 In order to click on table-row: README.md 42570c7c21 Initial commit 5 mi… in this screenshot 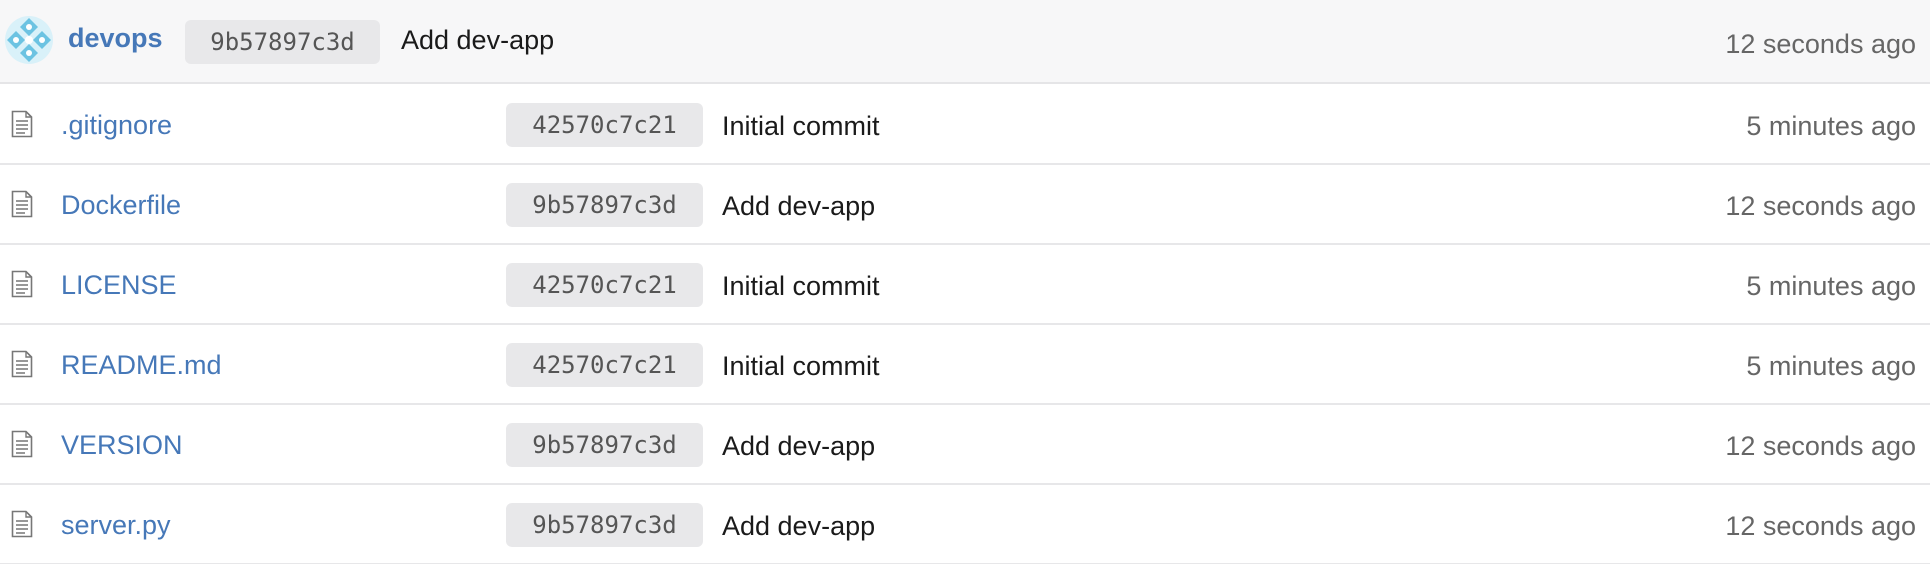, I will do `click(965, 365)`.